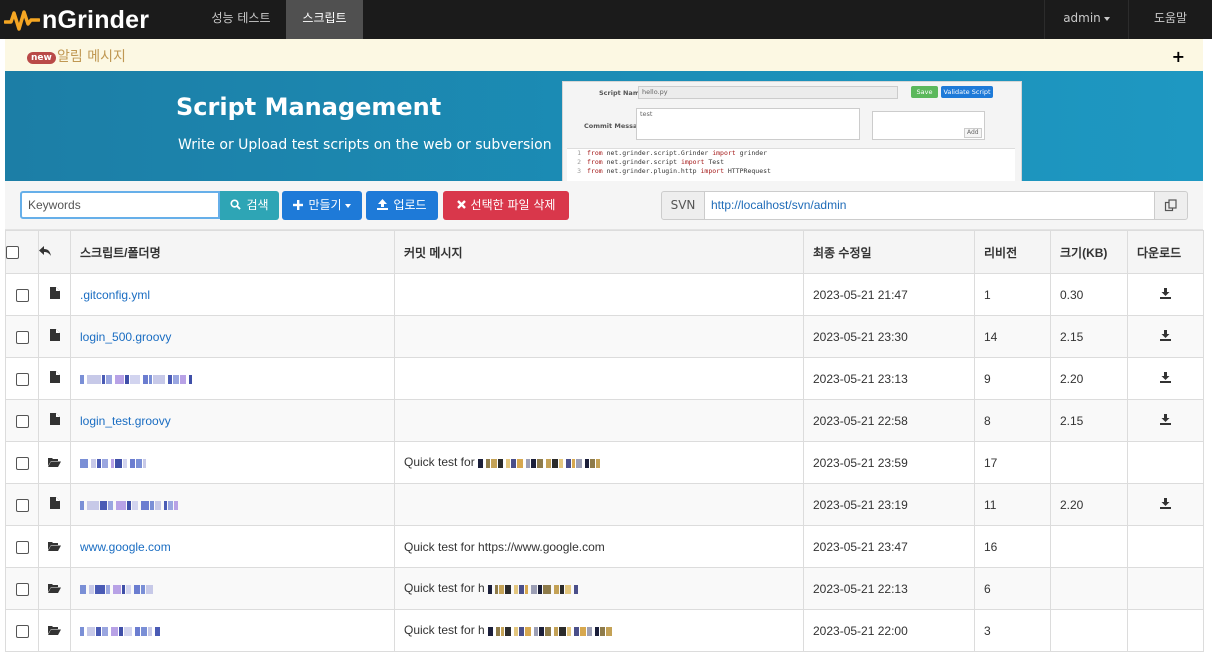  I want to click on copy-icon, so click(1170, 205).